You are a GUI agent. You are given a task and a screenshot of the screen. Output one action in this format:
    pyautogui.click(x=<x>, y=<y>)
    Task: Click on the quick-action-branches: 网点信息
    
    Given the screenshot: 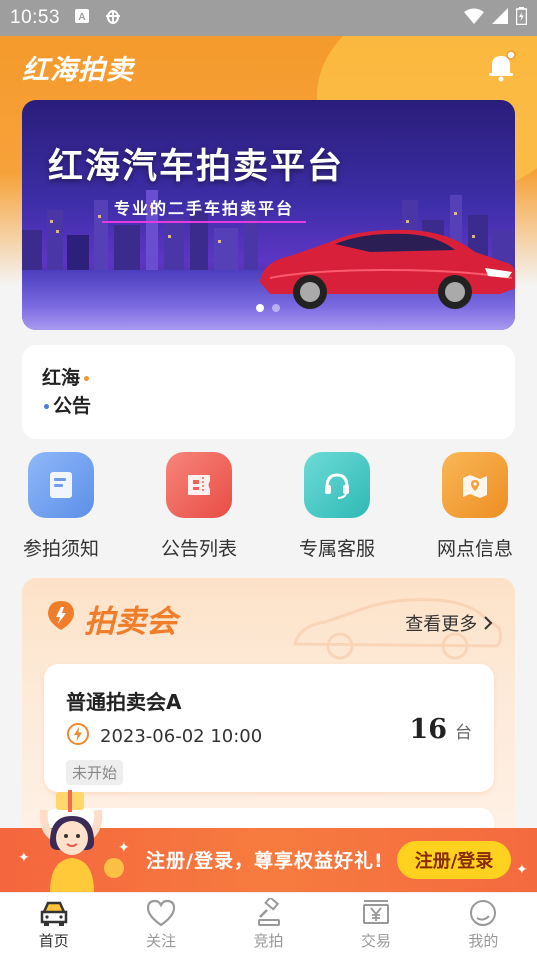 What is the action you would take?
    pyautogui.click(x=475, y=506)
    